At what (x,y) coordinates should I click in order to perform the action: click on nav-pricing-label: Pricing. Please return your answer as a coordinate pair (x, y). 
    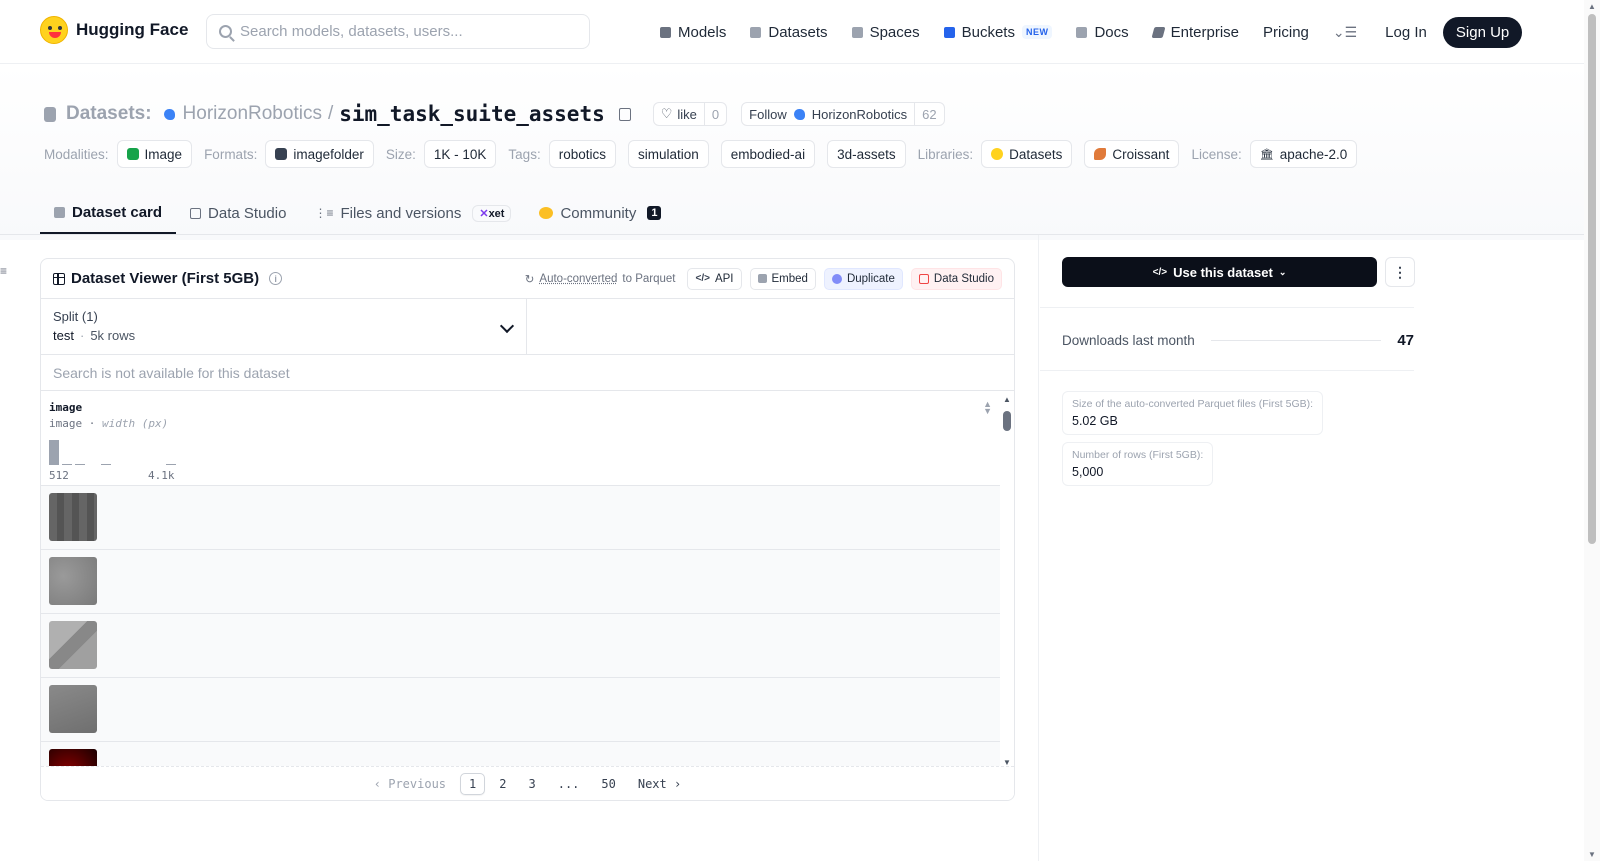
    Looking at the image, I should click on (1286, 32).